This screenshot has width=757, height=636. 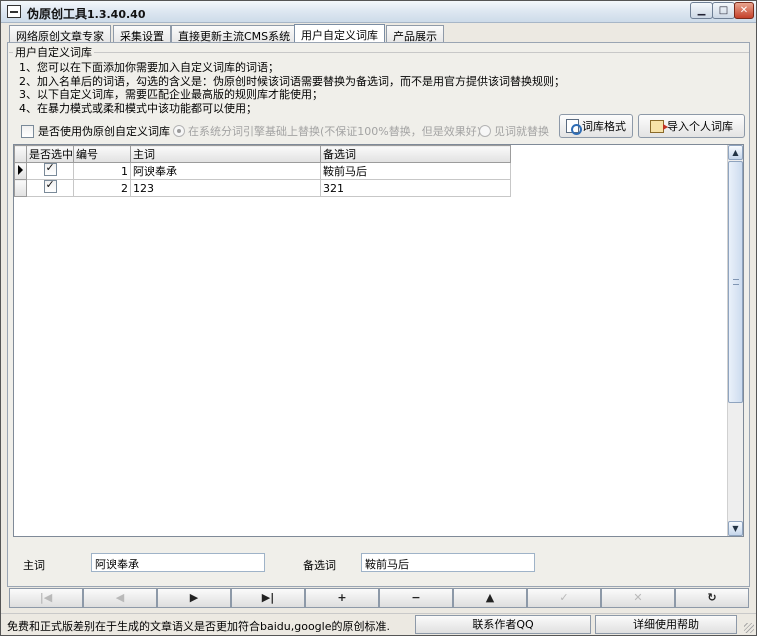 What do you see at coordinates (521, 131) in the screenshot?
I see `radio-label: 见词就替换` at bounding box center [521, 131].